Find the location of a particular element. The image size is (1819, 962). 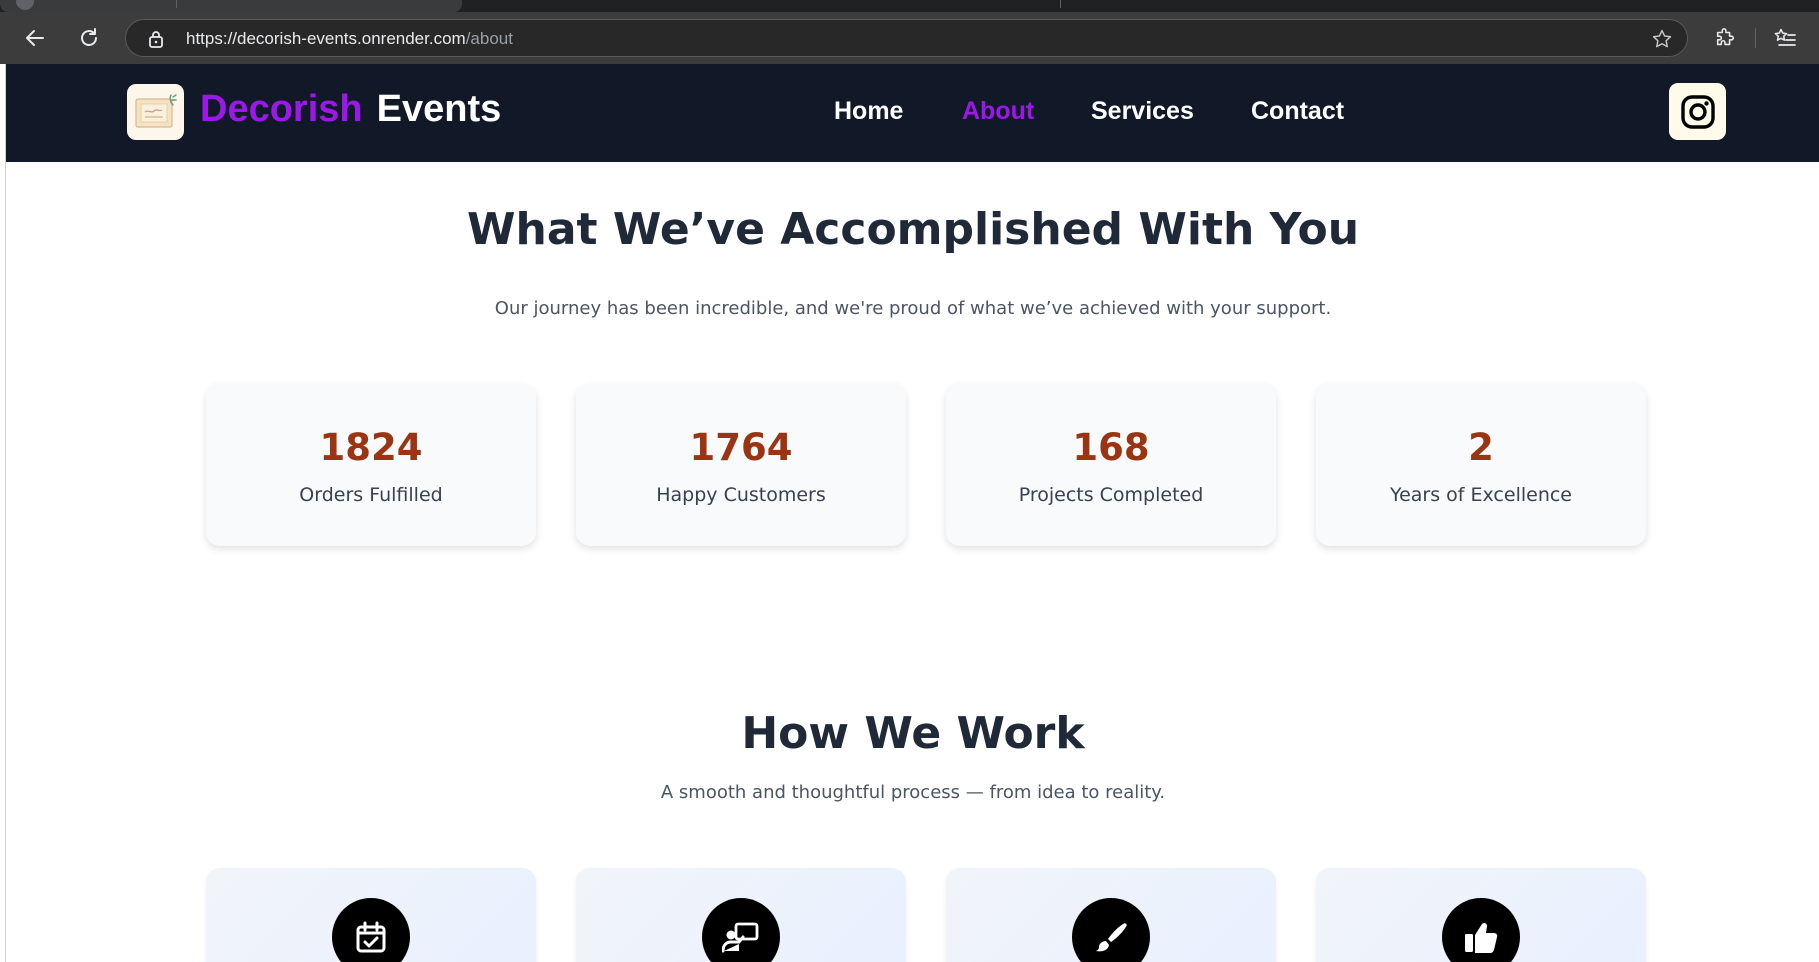

instagram-button is located at coordinates (1697, 111).